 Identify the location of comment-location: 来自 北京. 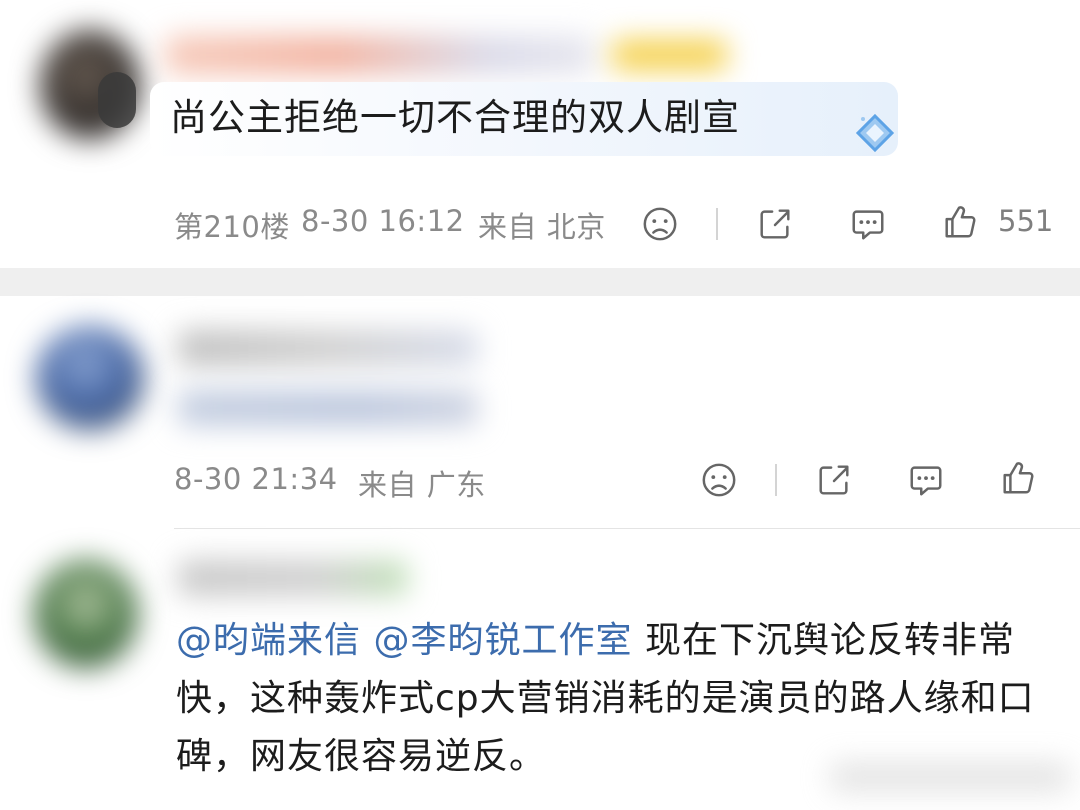
(542, 227).